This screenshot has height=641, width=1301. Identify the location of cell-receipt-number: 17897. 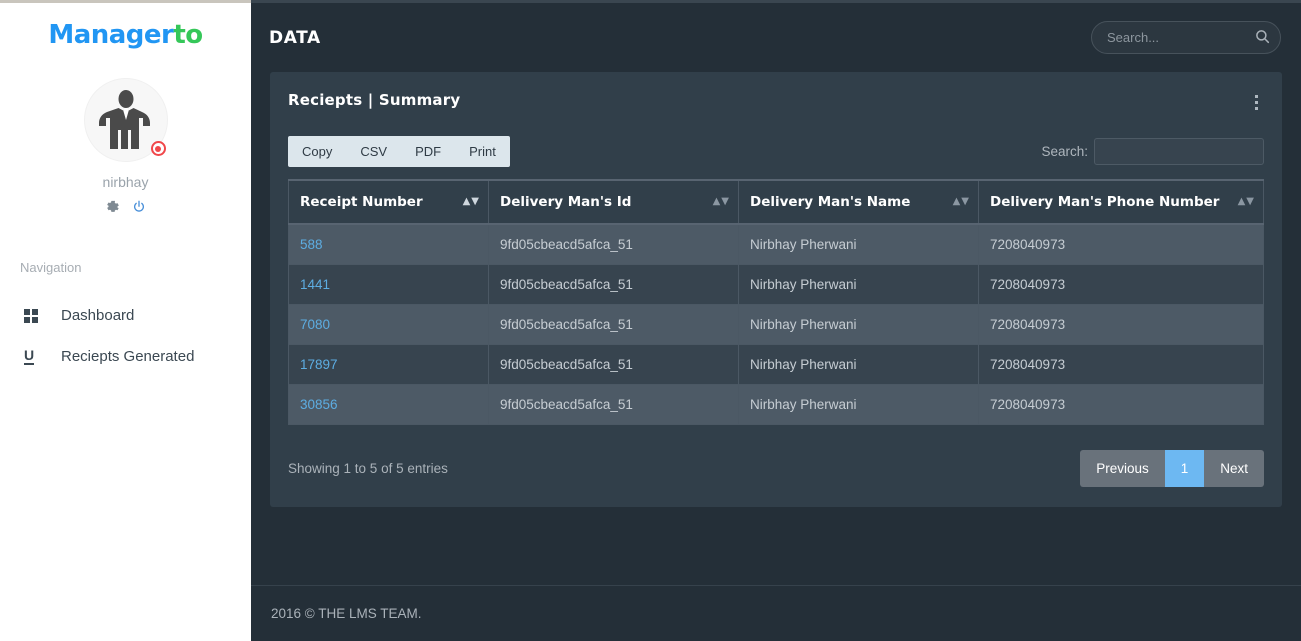
(388, 364).